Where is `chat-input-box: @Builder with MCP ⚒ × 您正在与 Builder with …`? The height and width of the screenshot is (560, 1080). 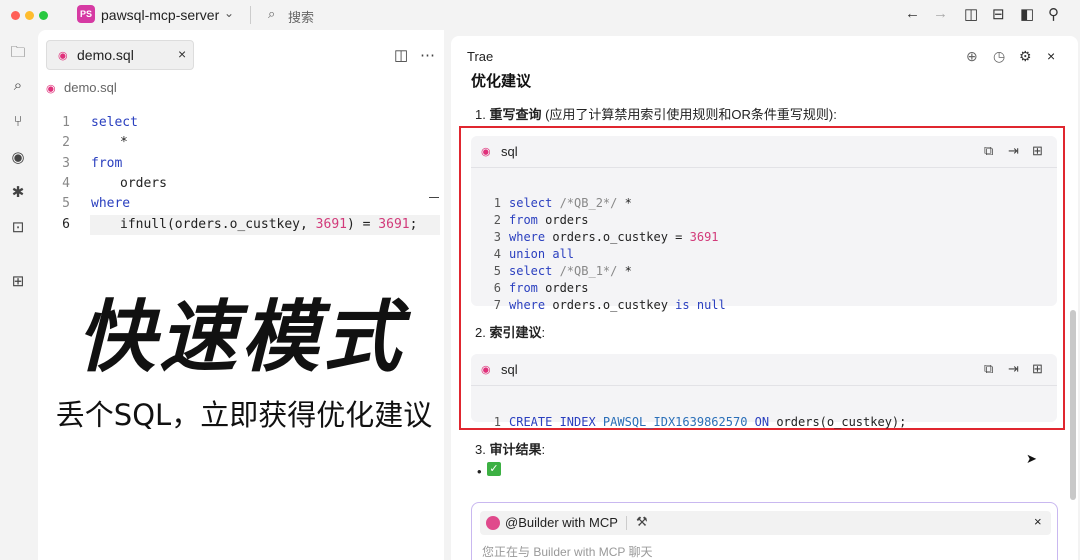
chat-input-box: @Builder with MCP ⚒ × 您正在与 Builder with … is located at coordinates (764, 531).